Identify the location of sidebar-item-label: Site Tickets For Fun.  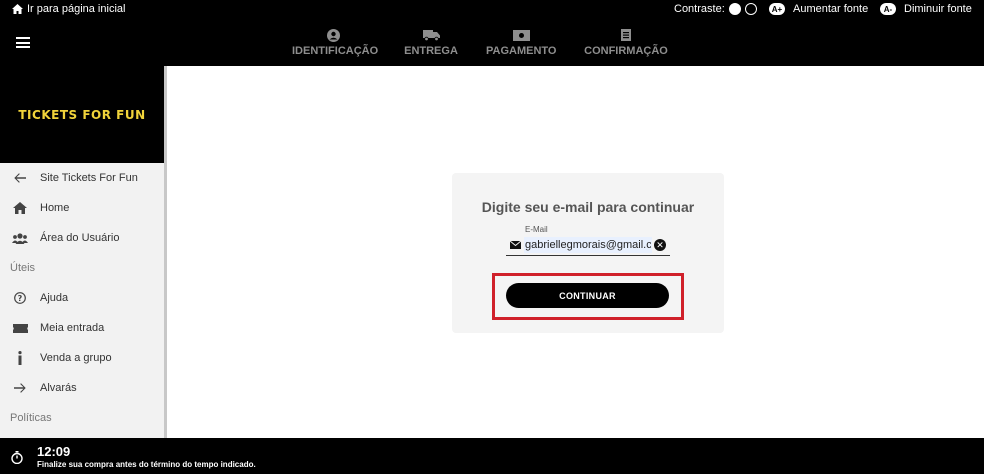
(89, 178).